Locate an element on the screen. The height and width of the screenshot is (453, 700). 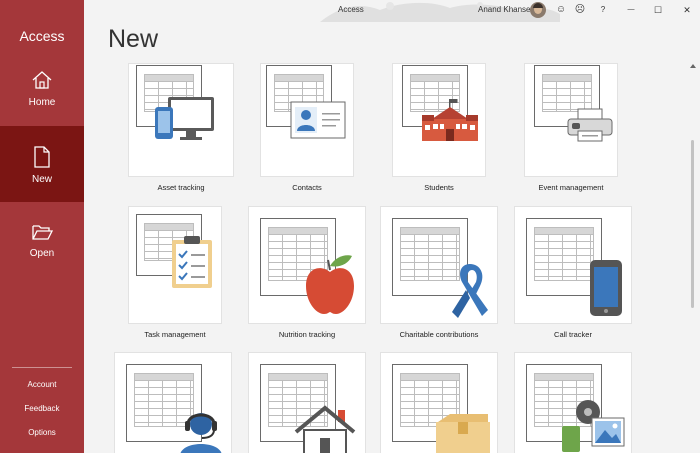
nav-options: Options is located at coordinates (42, 432).